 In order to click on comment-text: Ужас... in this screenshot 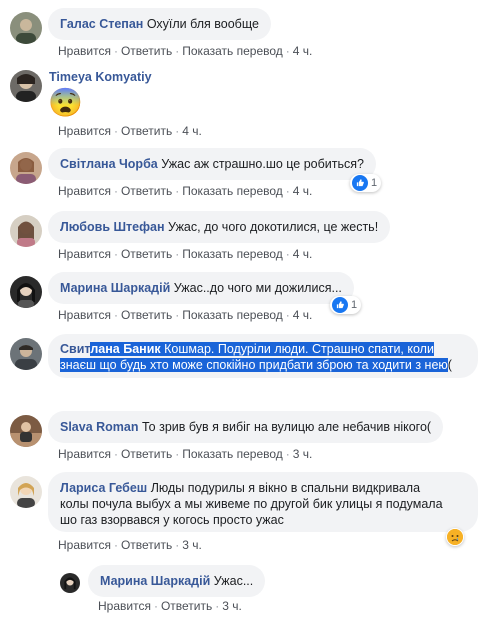, I will do `click(233, 581)`.